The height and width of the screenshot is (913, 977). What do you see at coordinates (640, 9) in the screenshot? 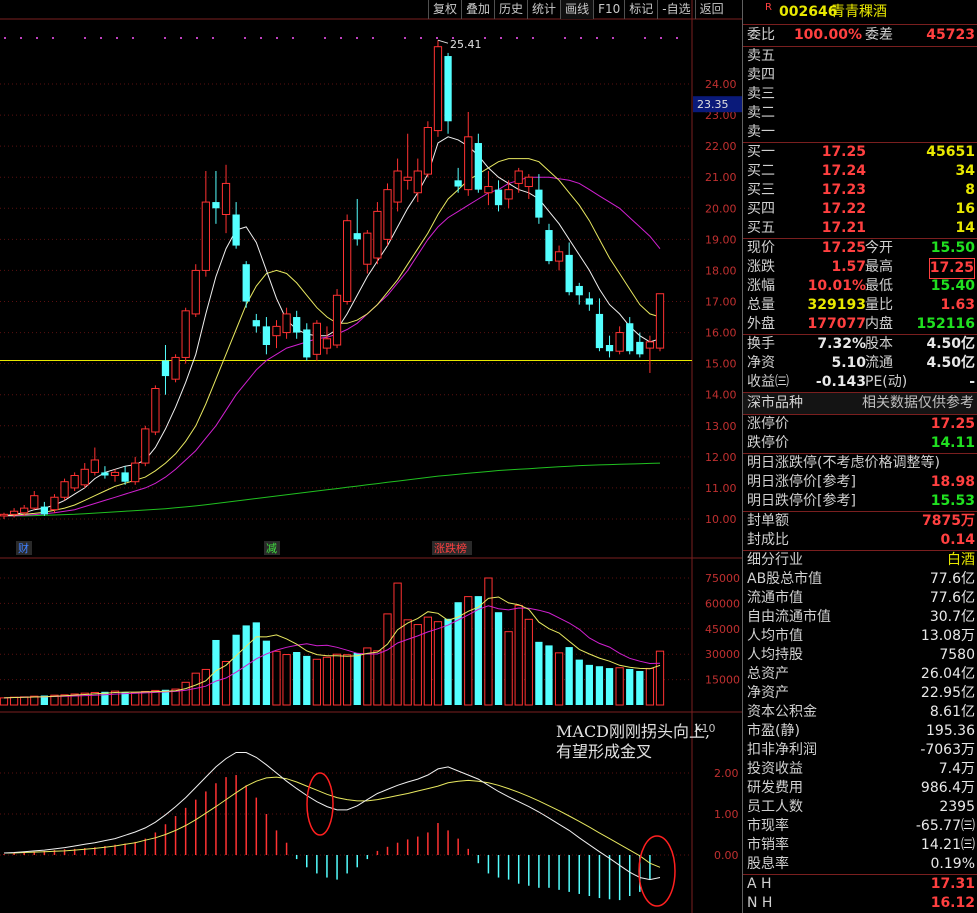
I see `toolbar-button-6: 标记` at bounding box center [640, 9].